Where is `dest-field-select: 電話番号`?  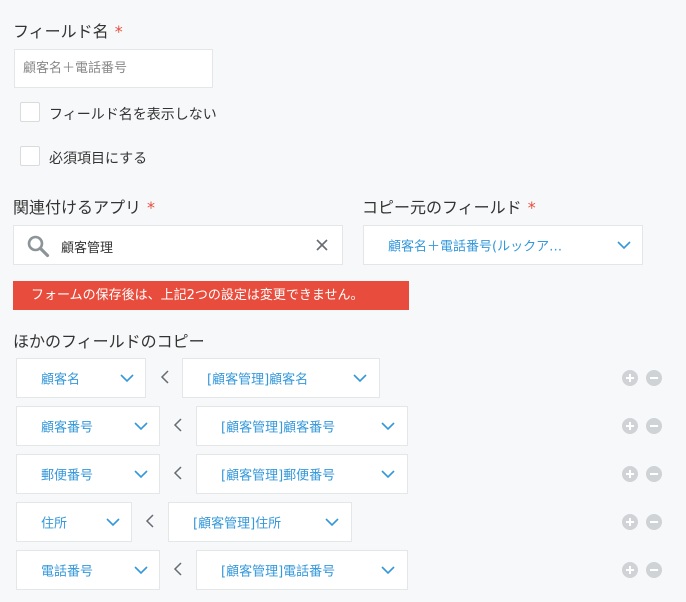
dest-field-select: 電話番号 is located at coordinates (88, 570).